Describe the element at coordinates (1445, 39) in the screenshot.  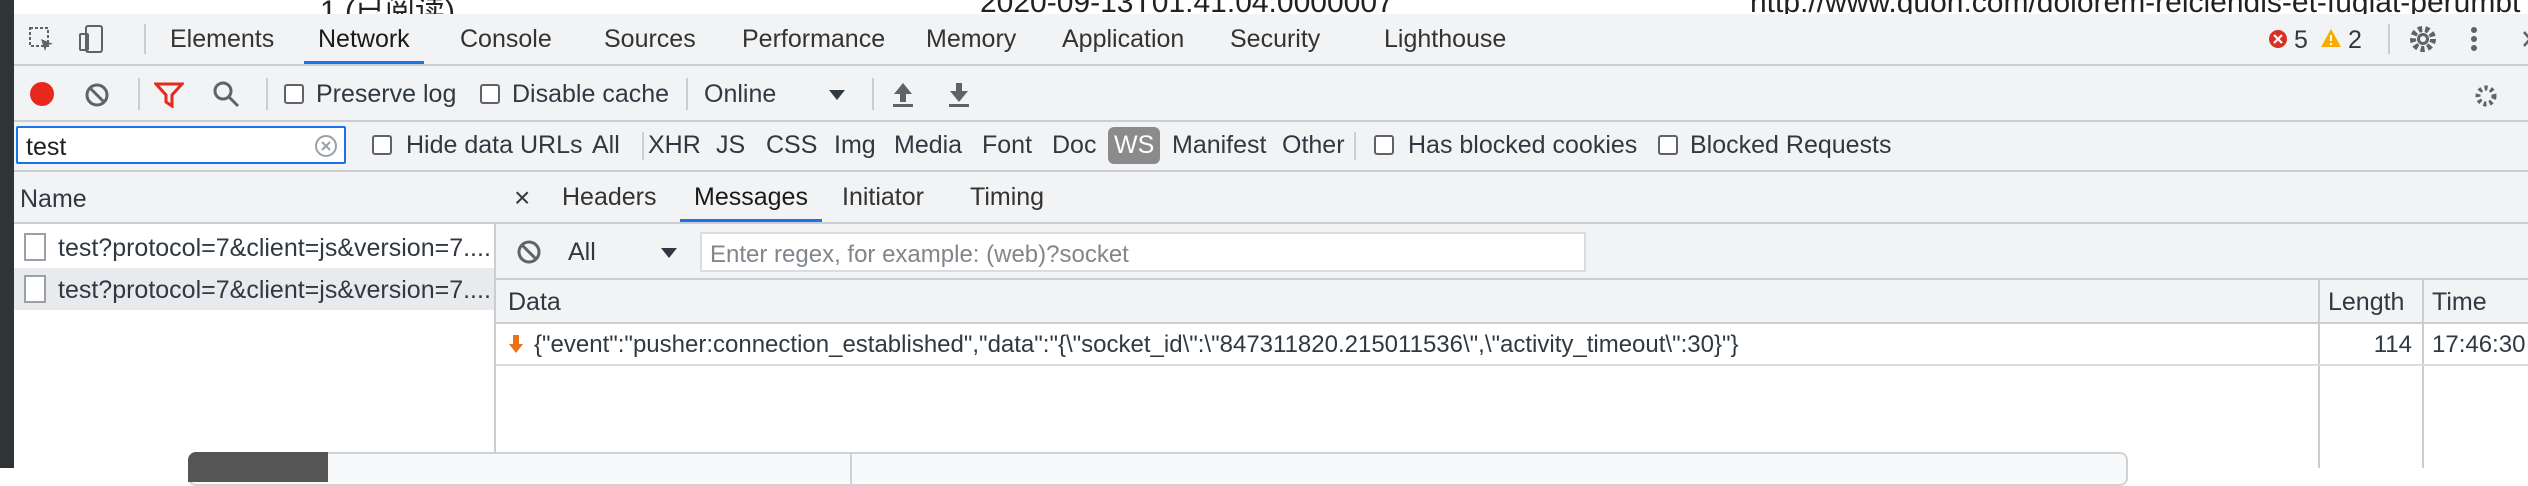
I see `tab-lighthouse: Lighthouse` at that location.